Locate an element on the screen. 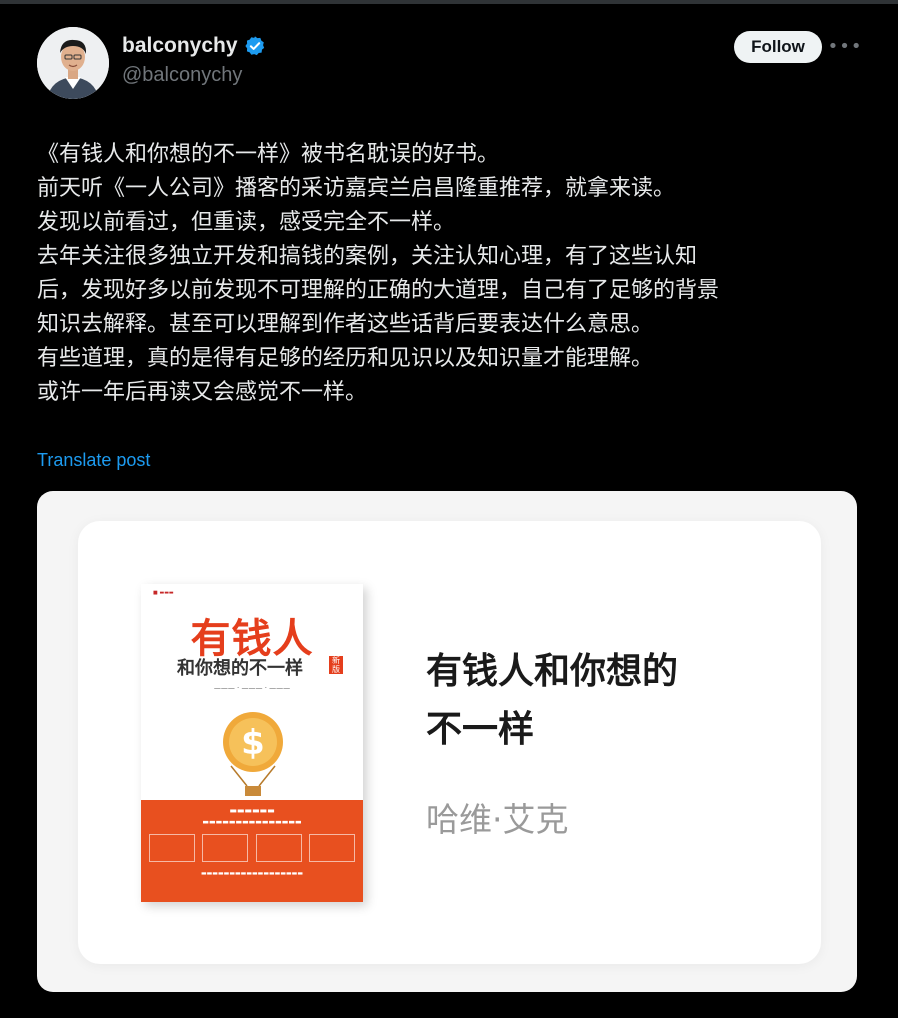 The height and width of the screenshot is (1018, 898). post-line: 后，发现好多以前发现不可理解的正确的大道理，自己有了足够的背景 is located at coordinates (378, 290).